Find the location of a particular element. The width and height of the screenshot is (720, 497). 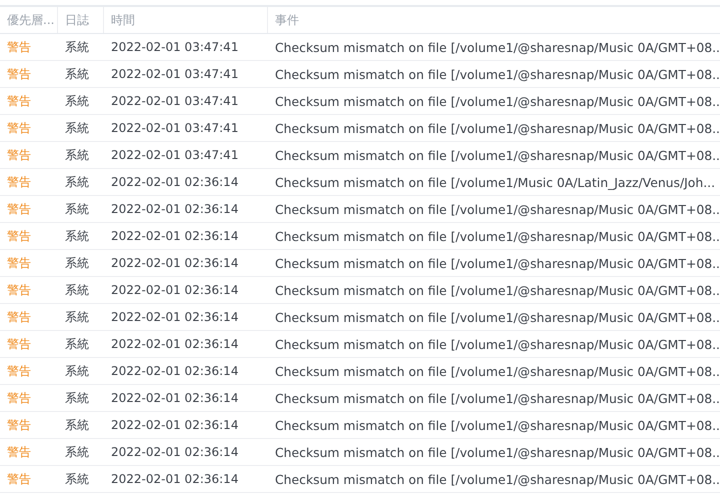

column-header: 事件 is located at coordinates (494, 20).